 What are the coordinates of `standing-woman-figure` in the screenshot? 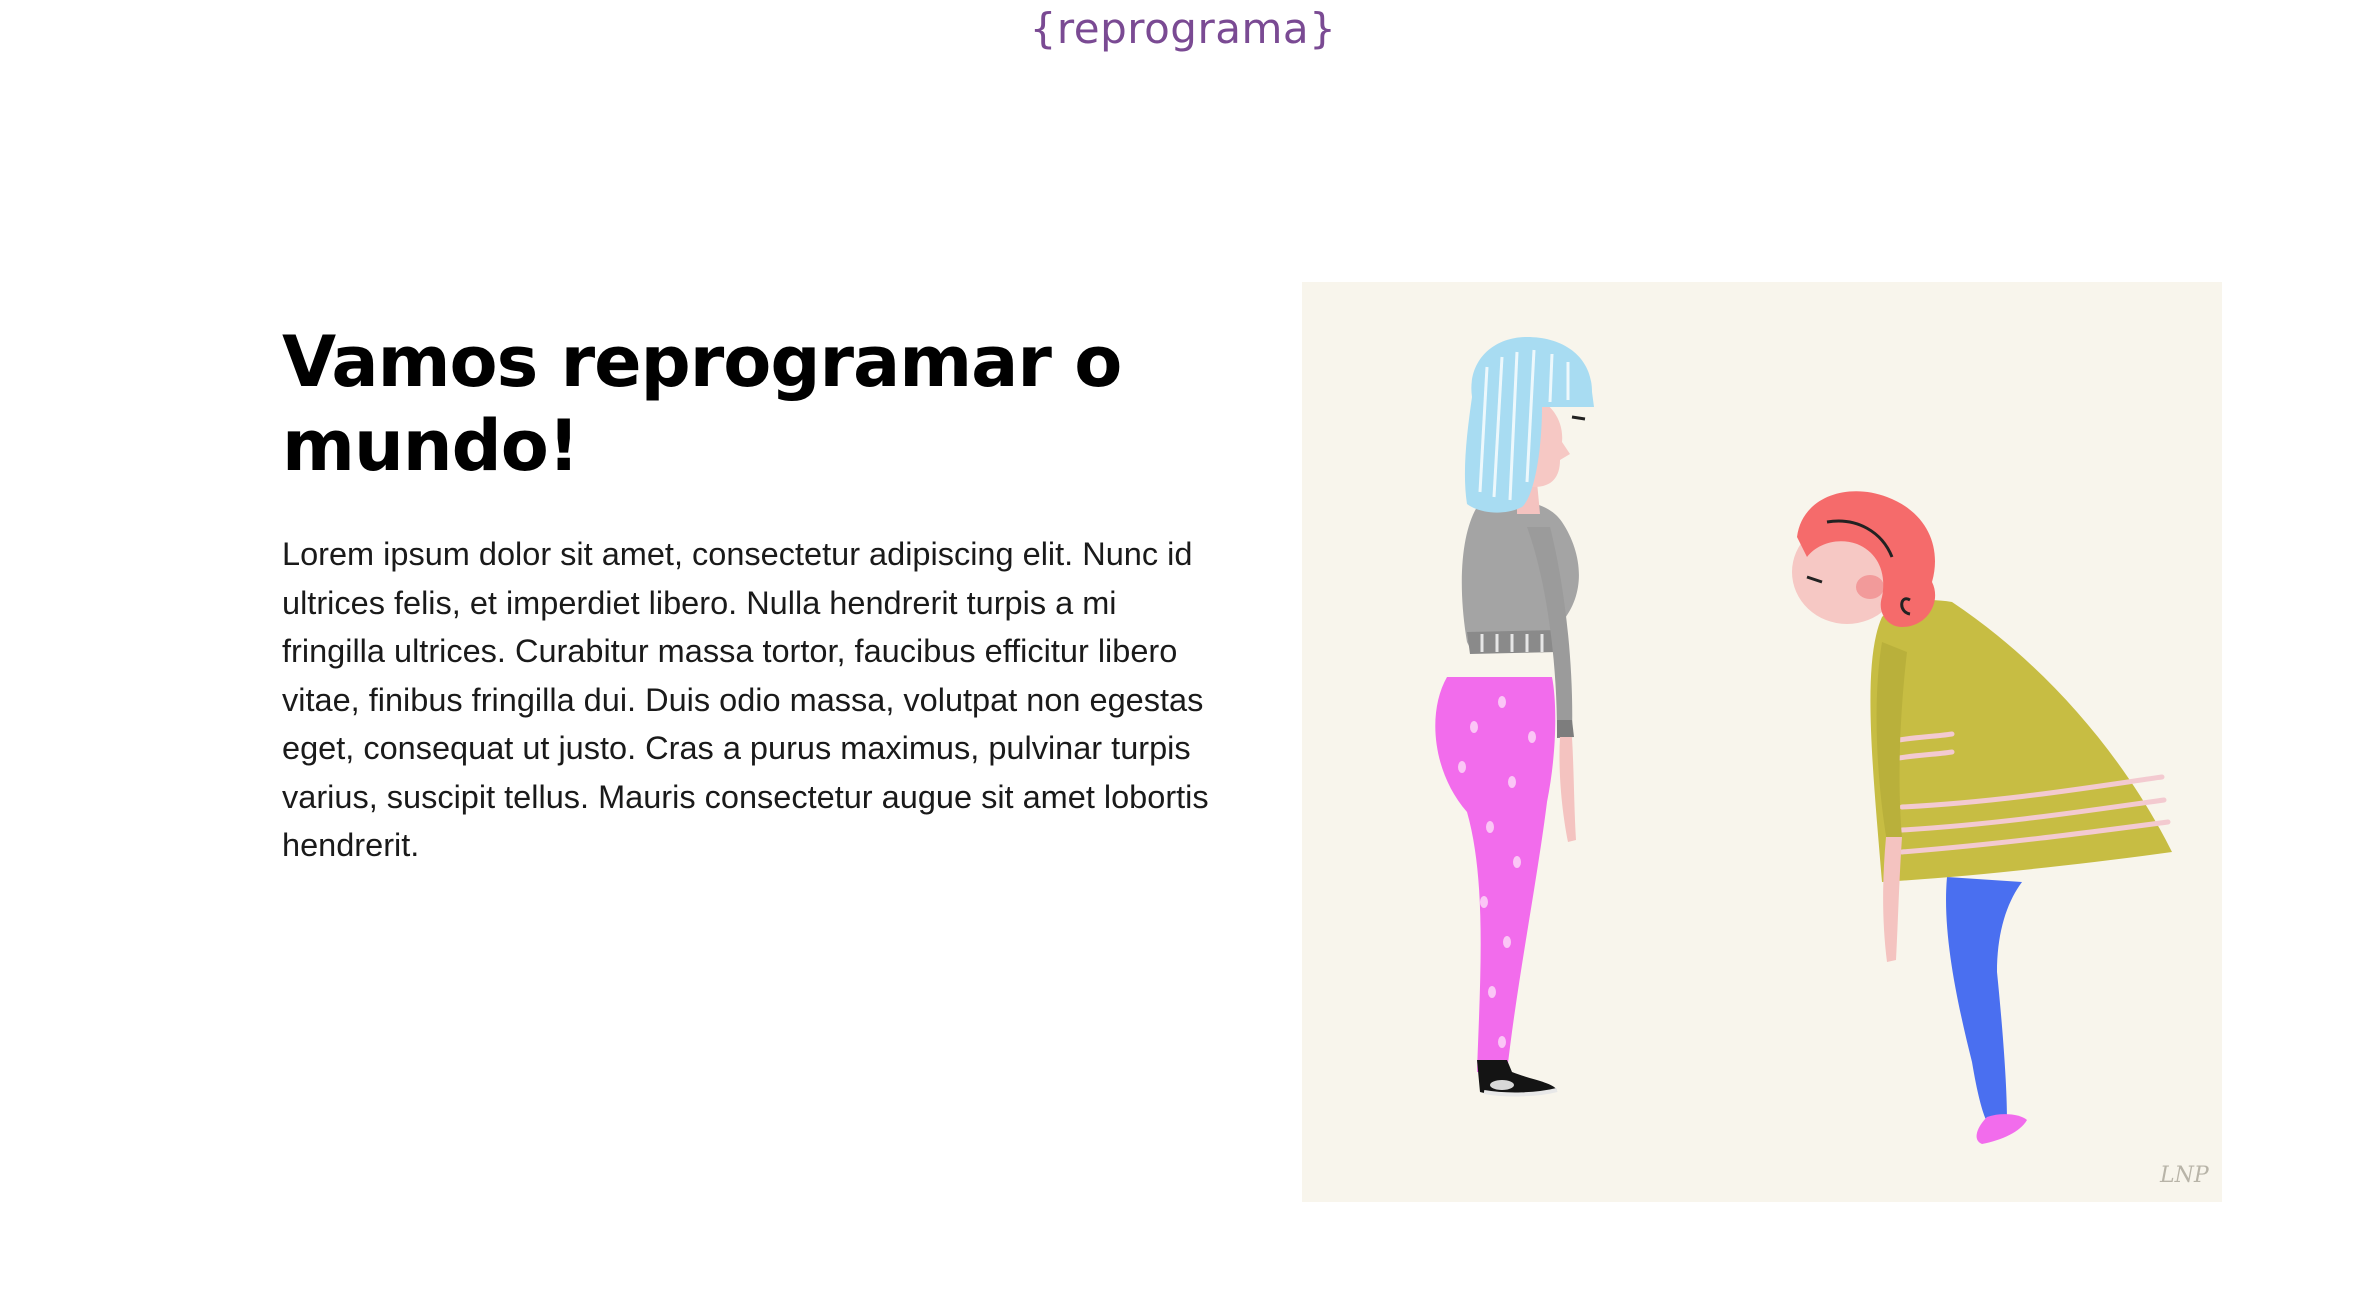 It's located at (1514, 717).